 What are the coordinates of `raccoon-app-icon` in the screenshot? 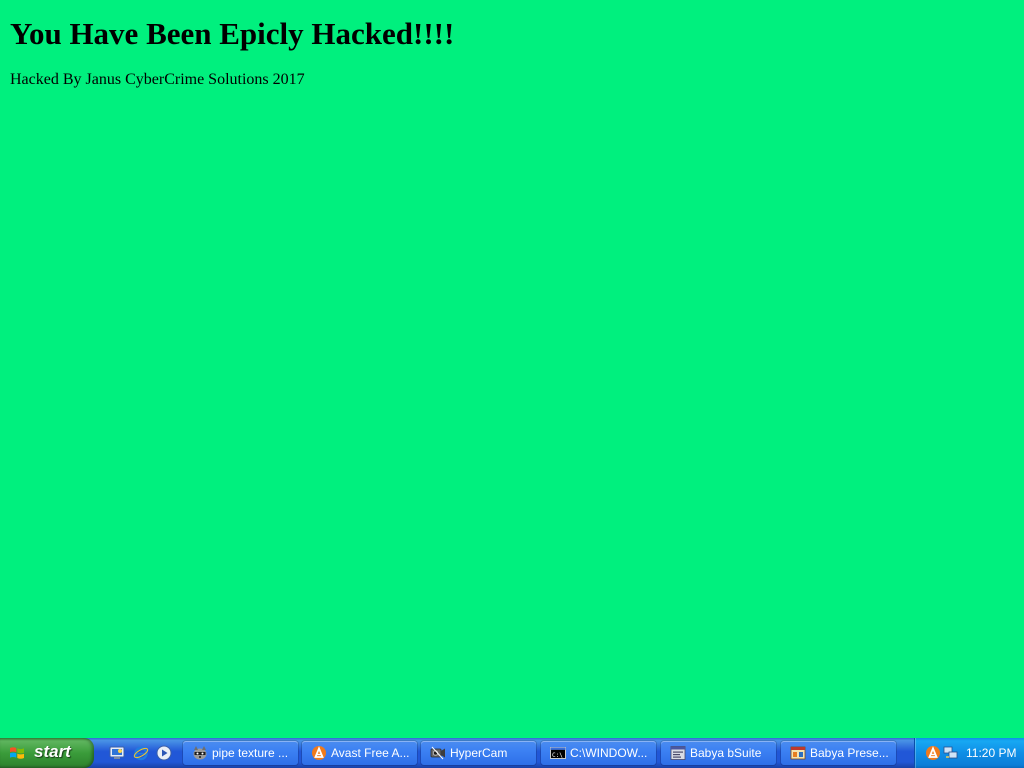 It's located at (200, 753).